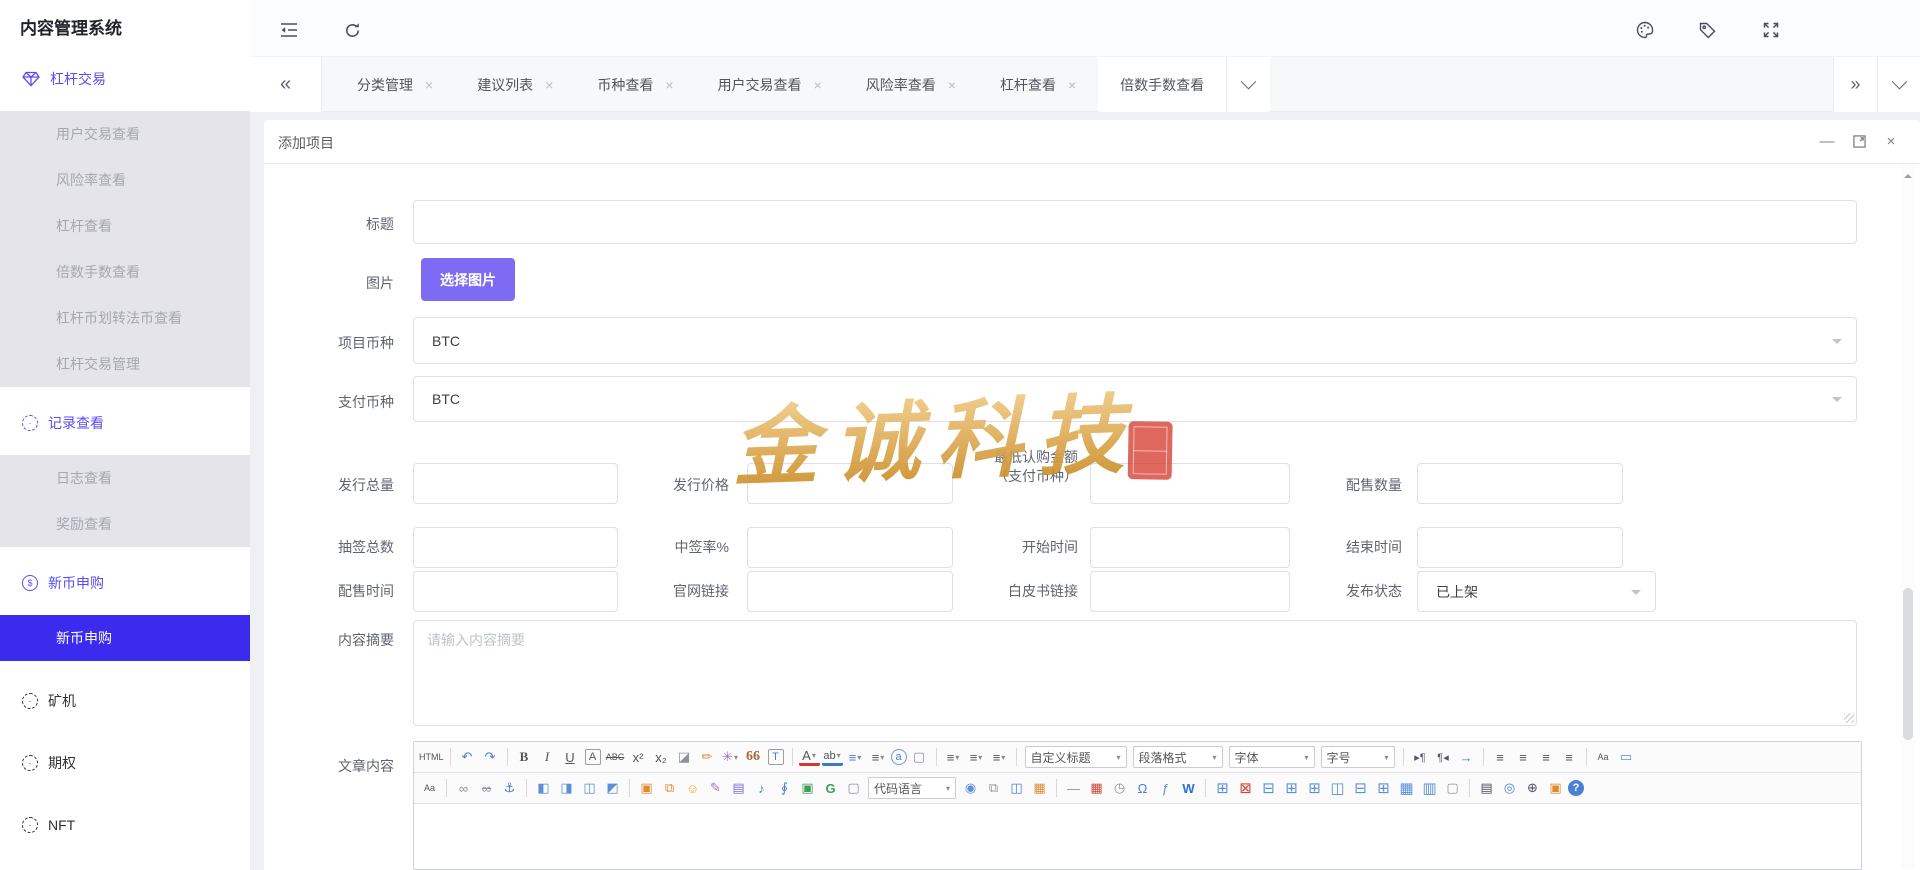 This screenshot has width=1920, height=870. What do you see at coordinates (468, 279) in the screenshot?
I see `choose-image-button: 选择图片` at bounding box center [468, 279].